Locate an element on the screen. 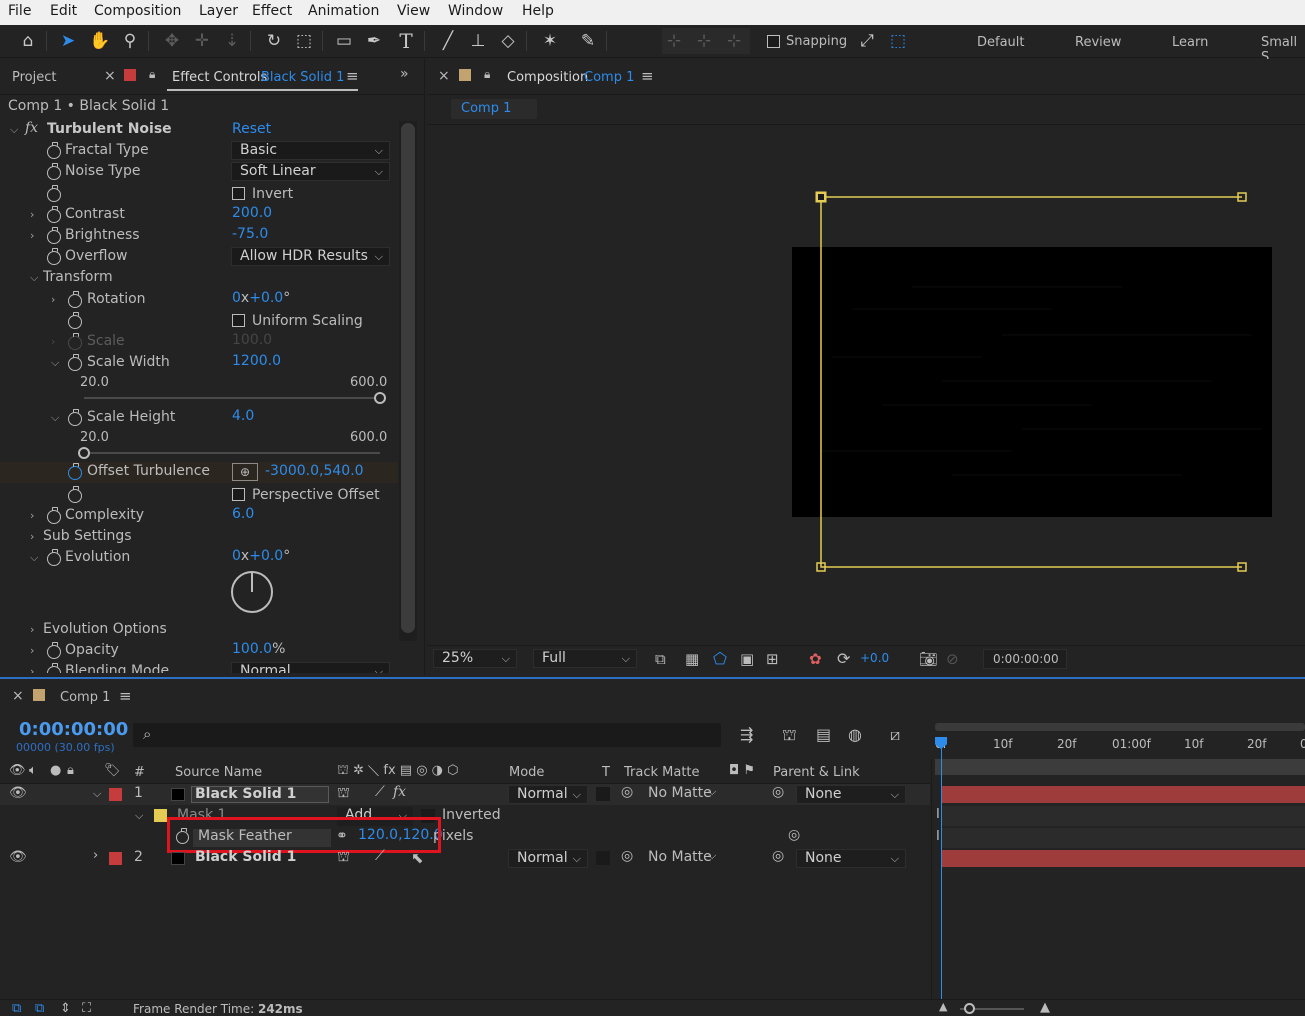 This screenshot has width=1305, height=1016. sub-settings-row: › Sub Settings is located at coordinates (200, 537).